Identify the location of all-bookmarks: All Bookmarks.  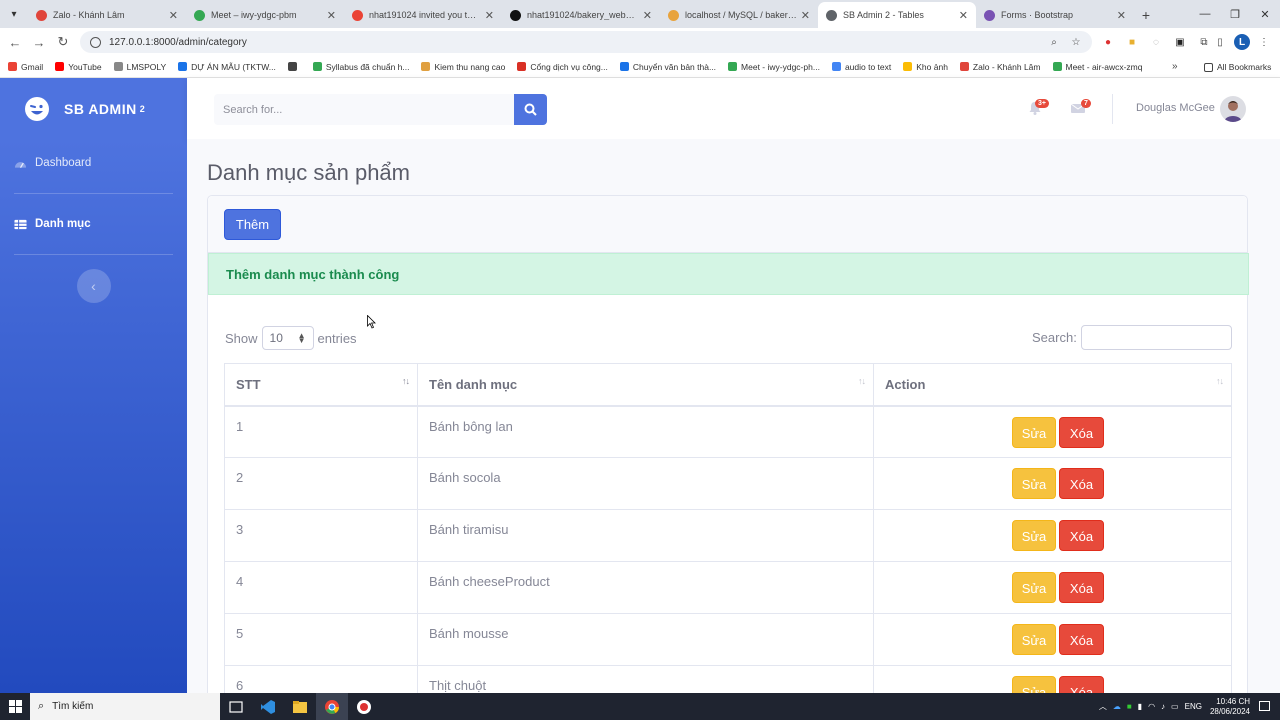
(1237, 67).